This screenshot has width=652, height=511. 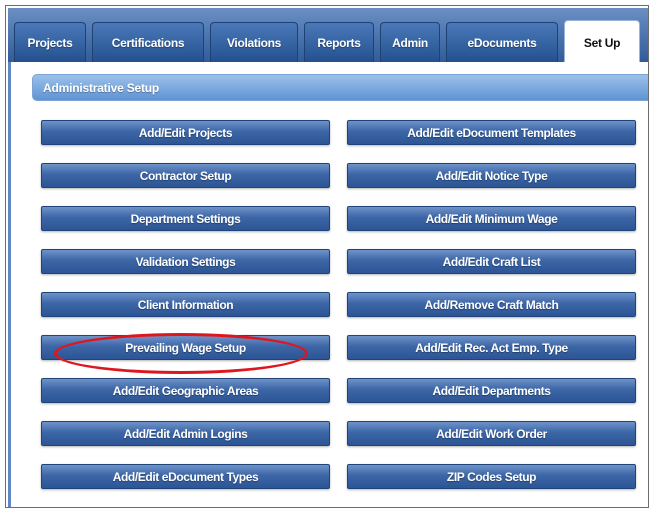 I want to click on department-settings-button: Department Settings, so click(x=185, y=218).